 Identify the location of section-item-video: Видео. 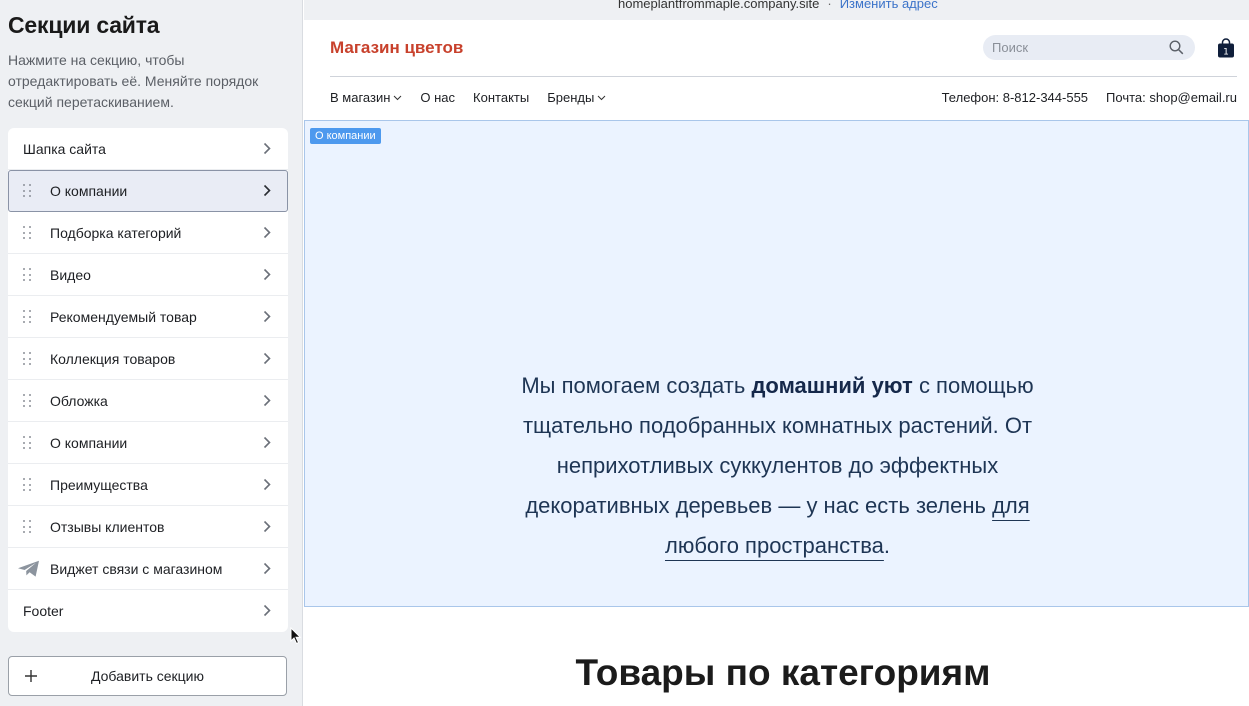
(148, 275).